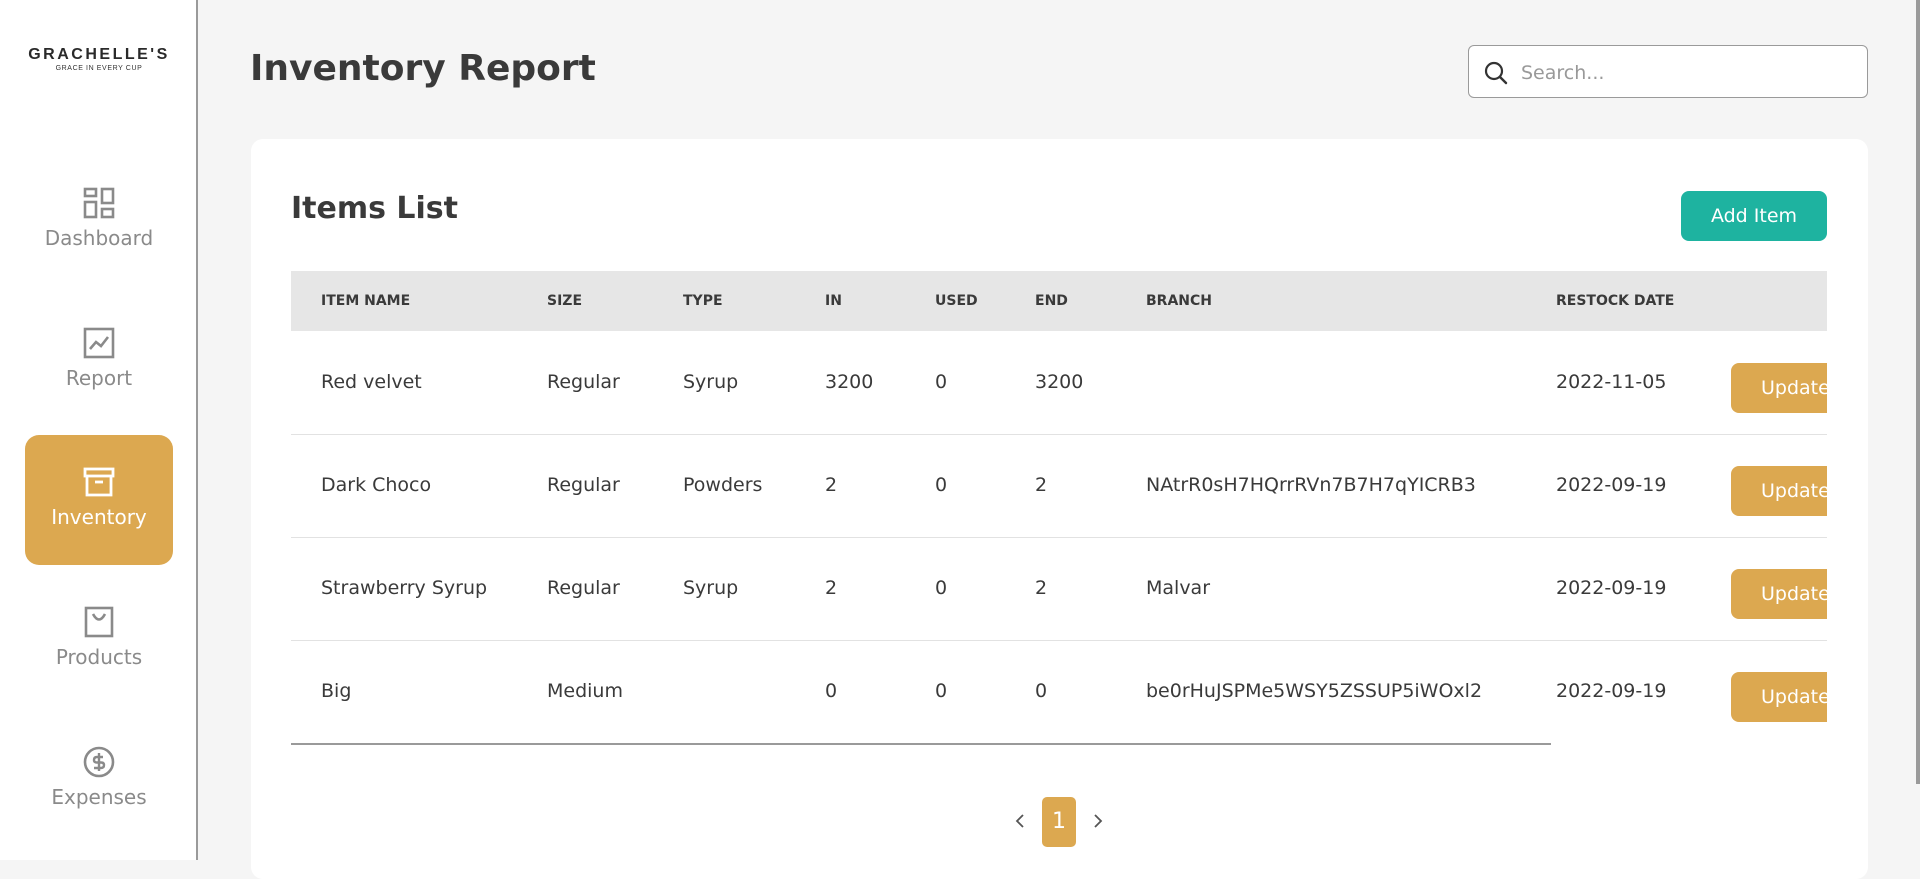 The height and width of the screenshot is (879, 1920). I want to click on column-header-item-name: ITEM NAME, so click(366, 301).